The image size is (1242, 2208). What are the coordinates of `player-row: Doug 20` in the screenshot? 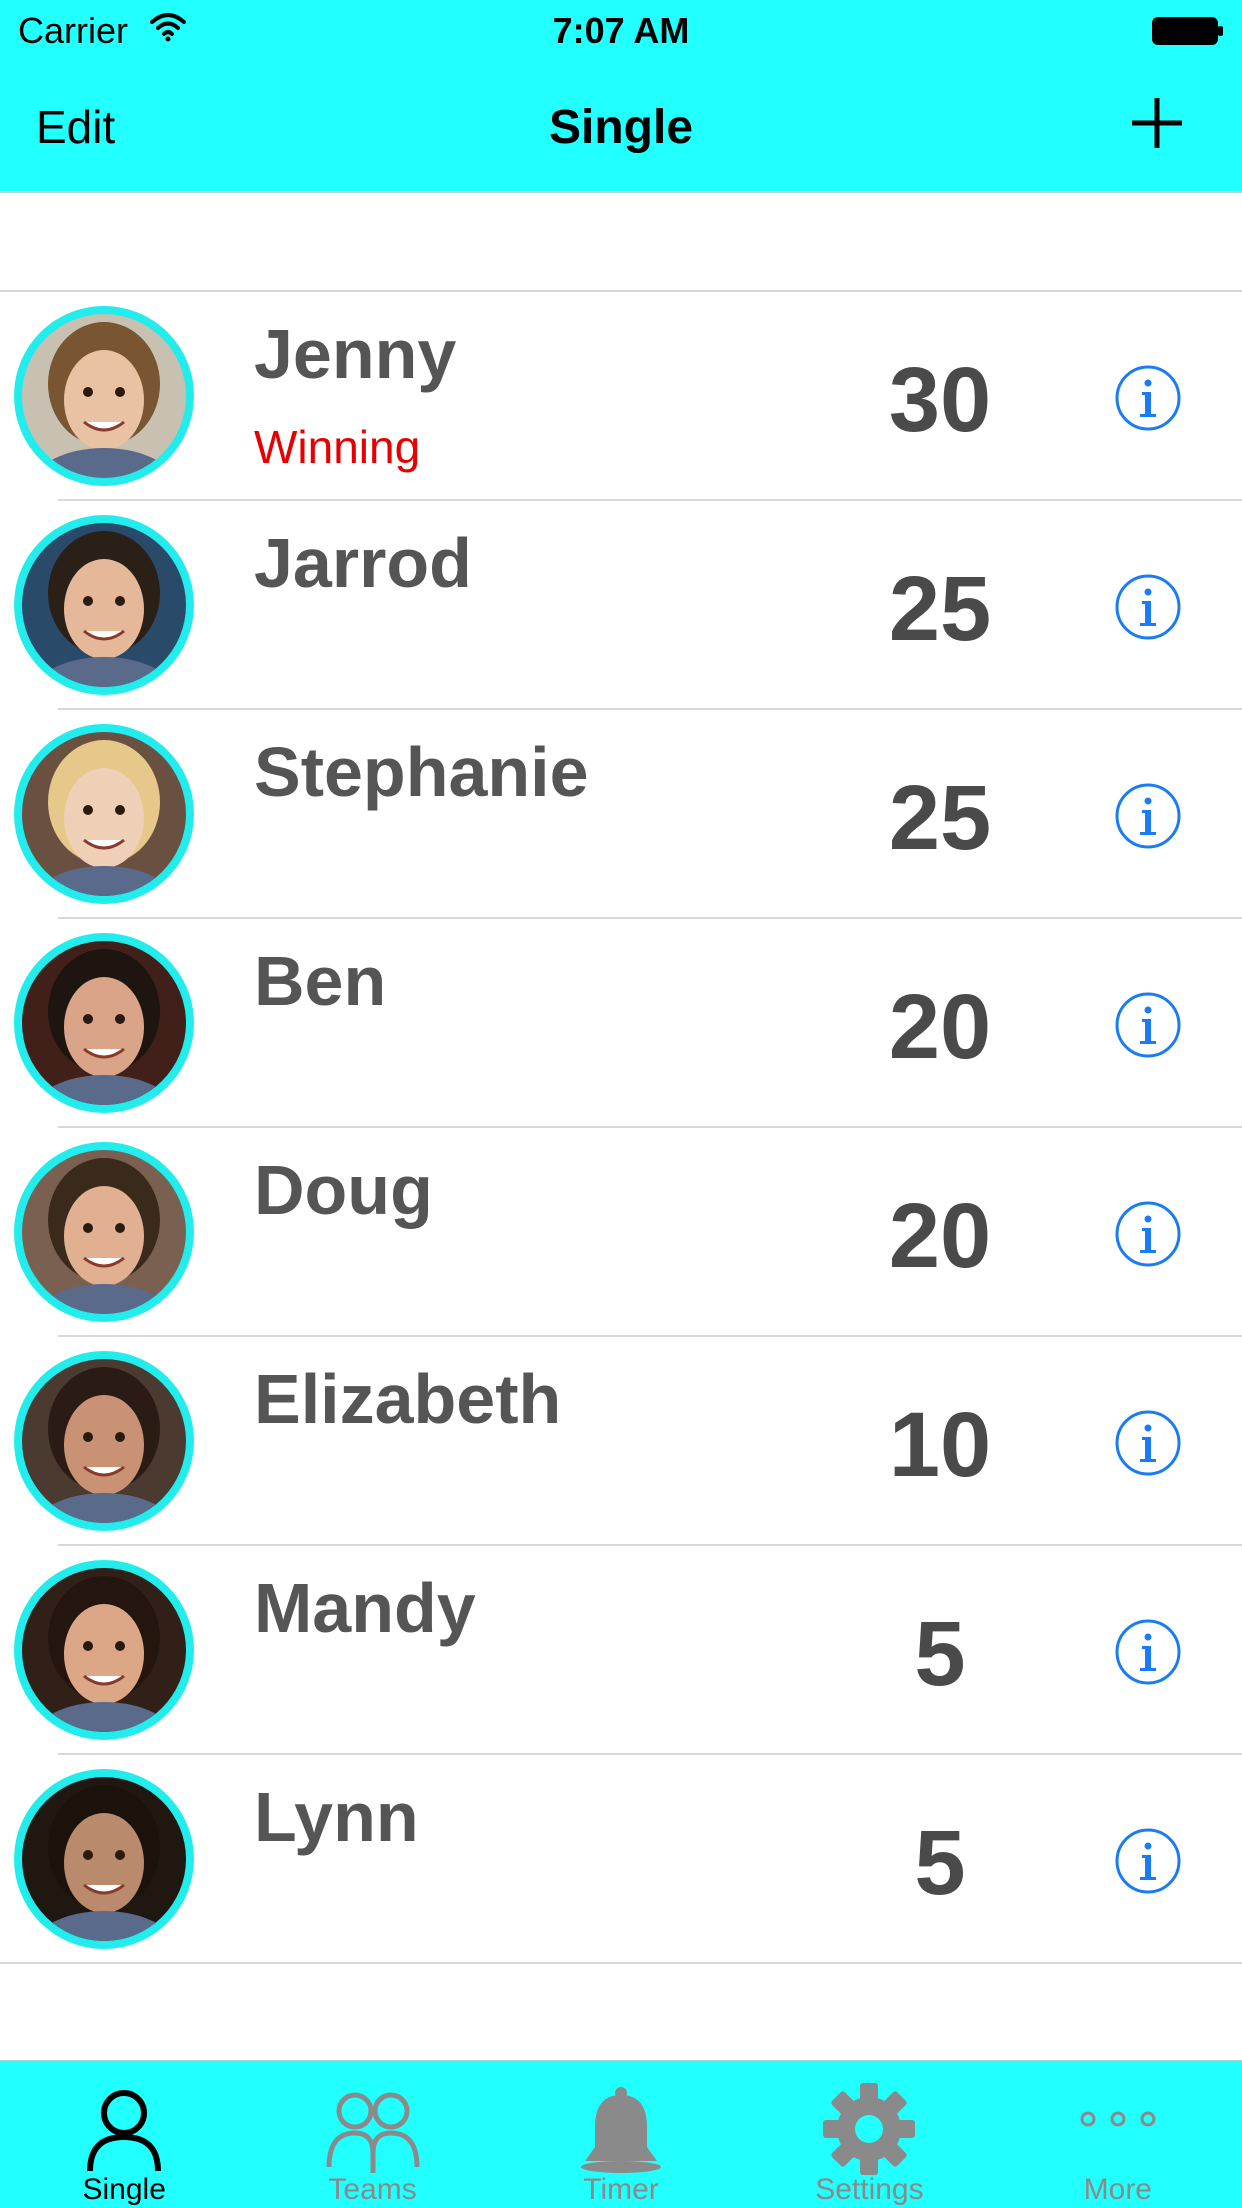 It's located at (621, 1232).